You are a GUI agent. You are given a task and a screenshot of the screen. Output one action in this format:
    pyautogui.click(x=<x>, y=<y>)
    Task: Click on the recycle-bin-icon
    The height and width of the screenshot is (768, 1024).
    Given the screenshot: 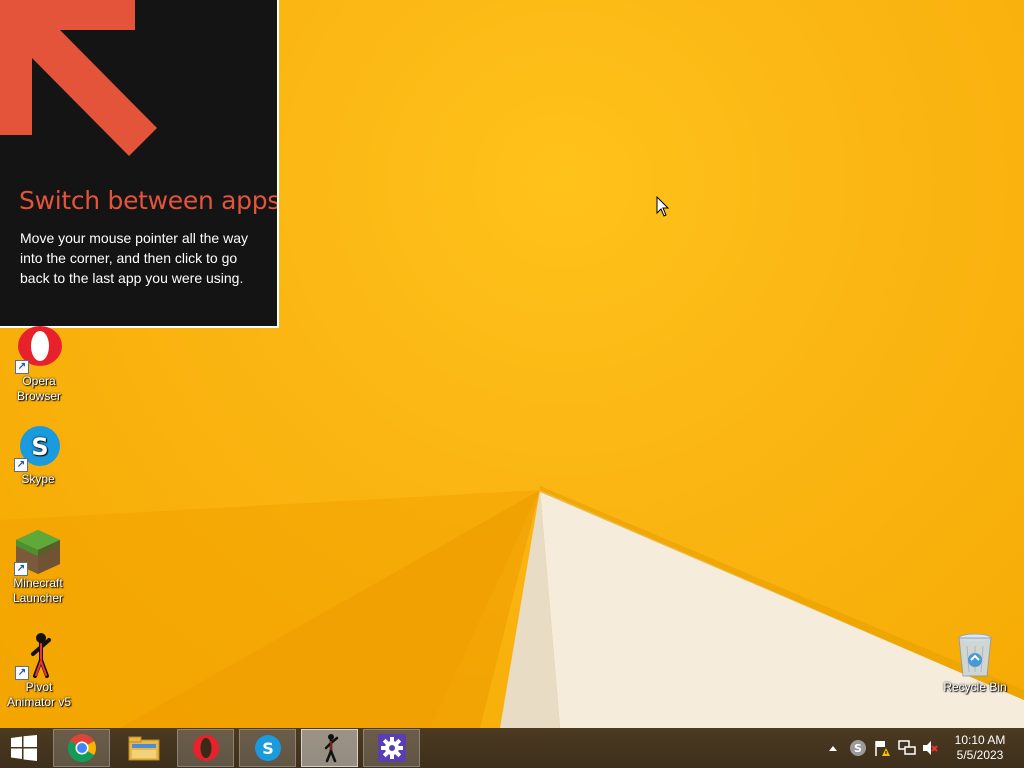 What is the action you would take?
    pyautogui.click(x=975, y=656)
    